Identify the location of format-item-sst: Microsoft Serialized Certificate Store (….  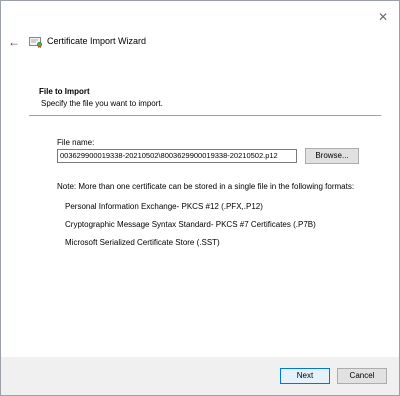
(142, 242).